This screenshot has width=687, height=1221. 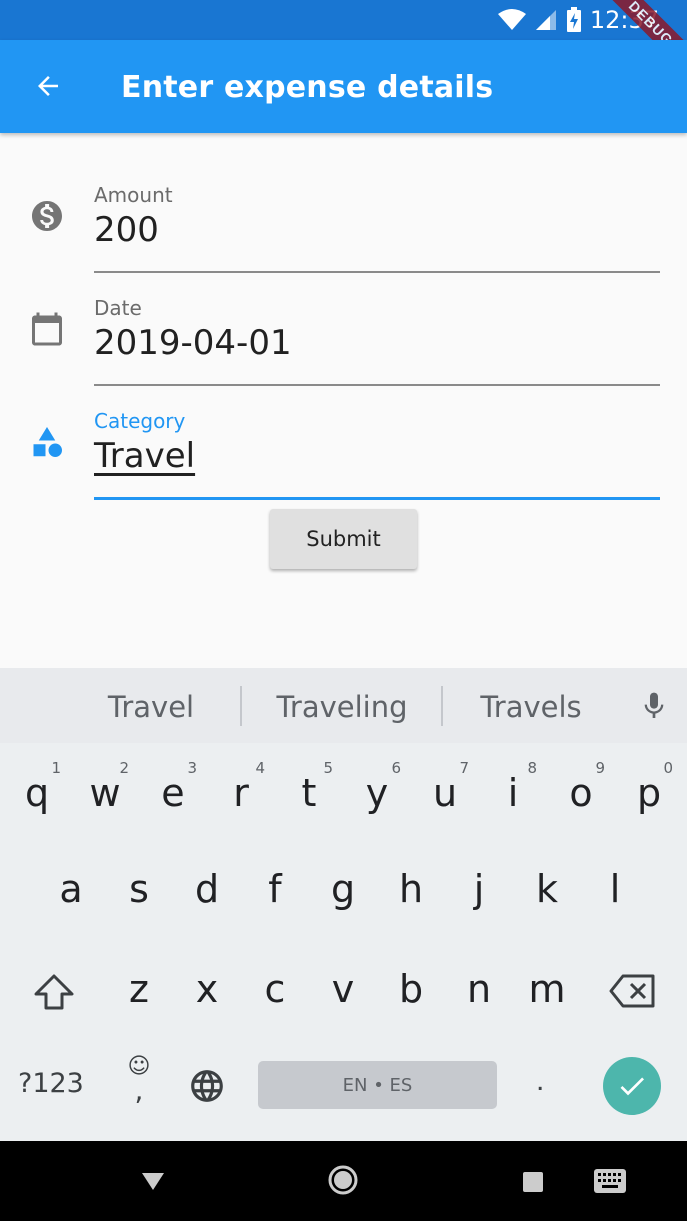 What do you see at coordinates (260, 768) in the screenshot?
I see `key-hint: 4` at bounding box center [260, 768].